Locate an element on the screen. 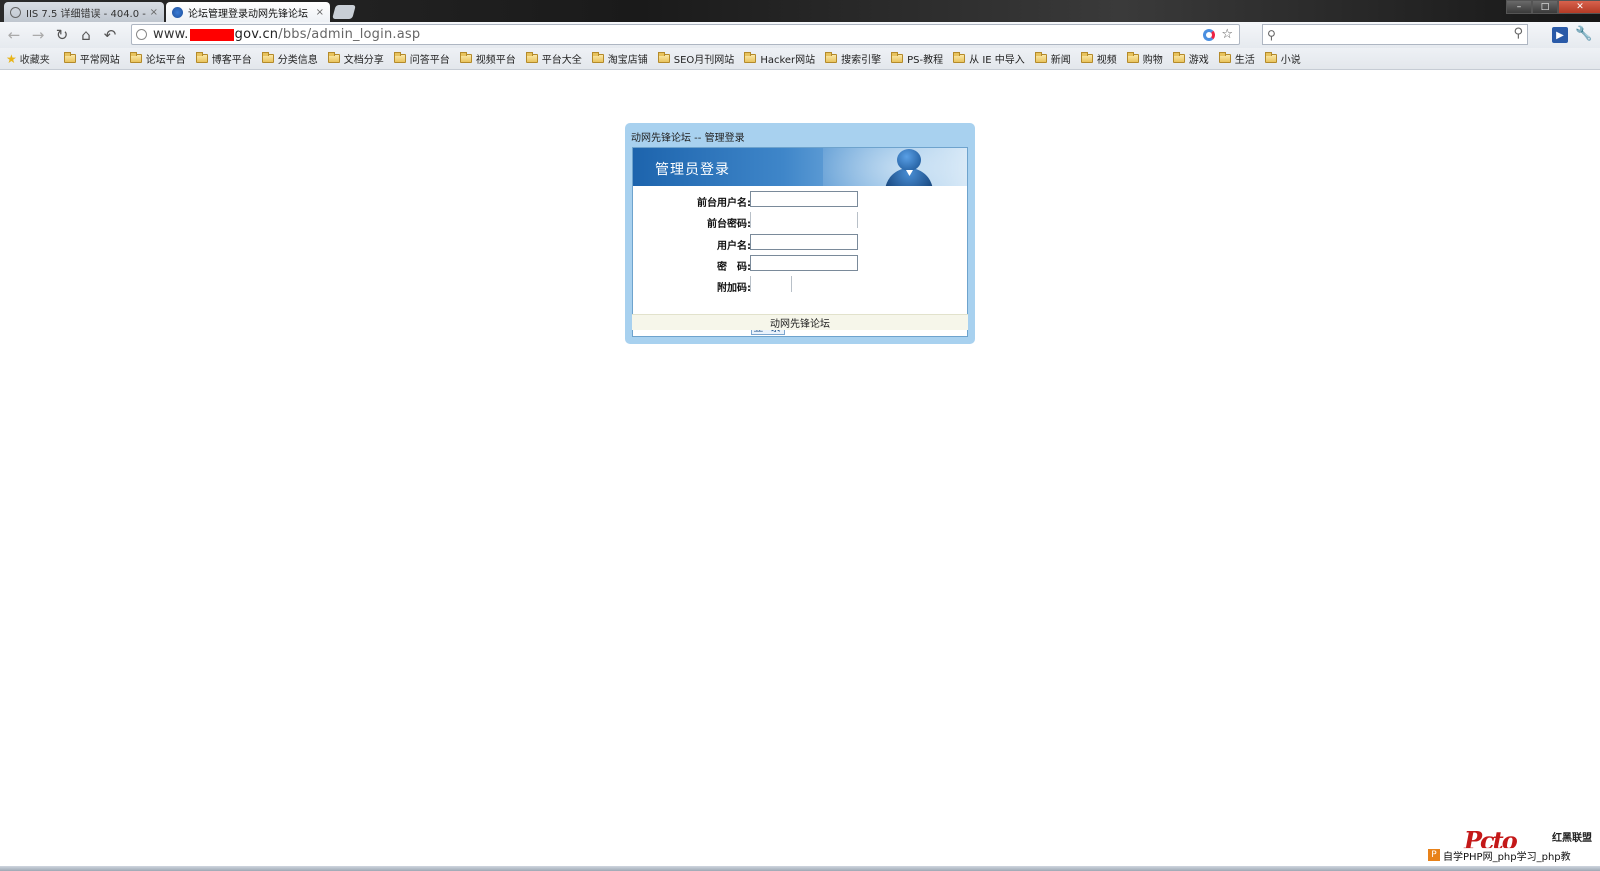 The image size is (1600, 871). bookmark-folder: 分类信息 is located at coordinates (289, 58).